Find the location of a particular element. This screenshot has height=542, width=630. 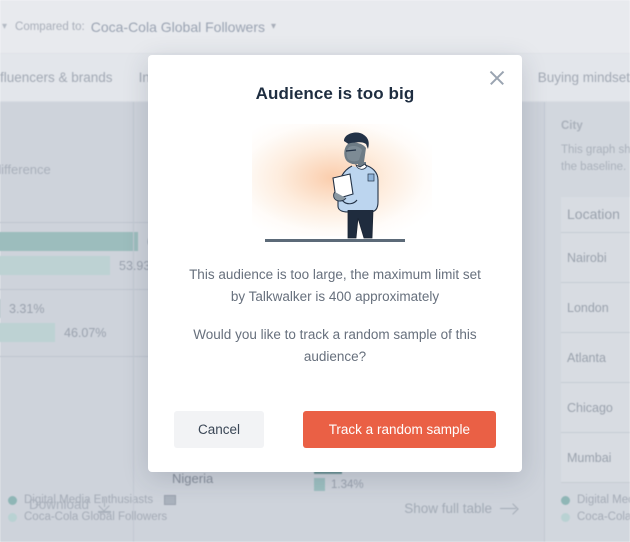

table-row: London is located at coordinates (595, 308).